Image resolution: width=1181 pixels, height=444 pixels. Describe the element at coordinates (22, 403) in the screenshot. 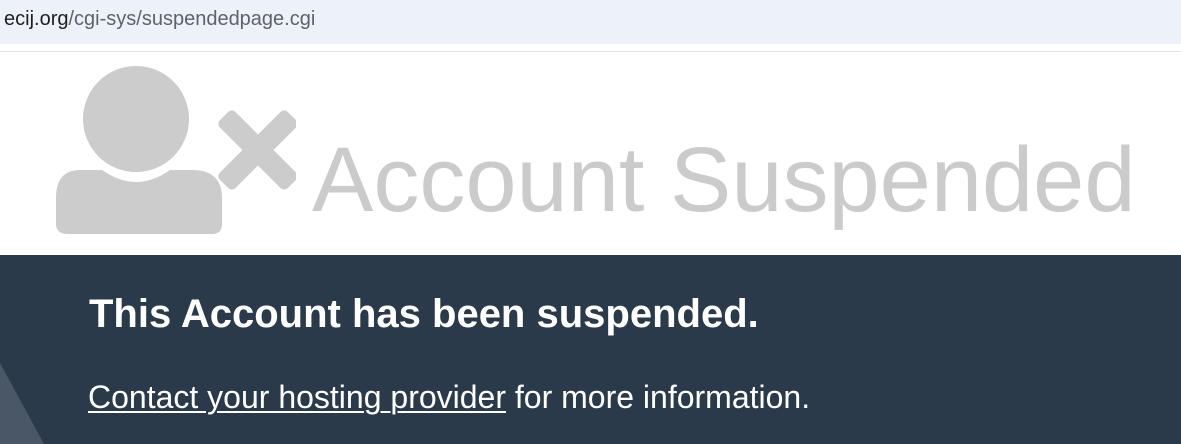

I see `decorative-shape` at that location.